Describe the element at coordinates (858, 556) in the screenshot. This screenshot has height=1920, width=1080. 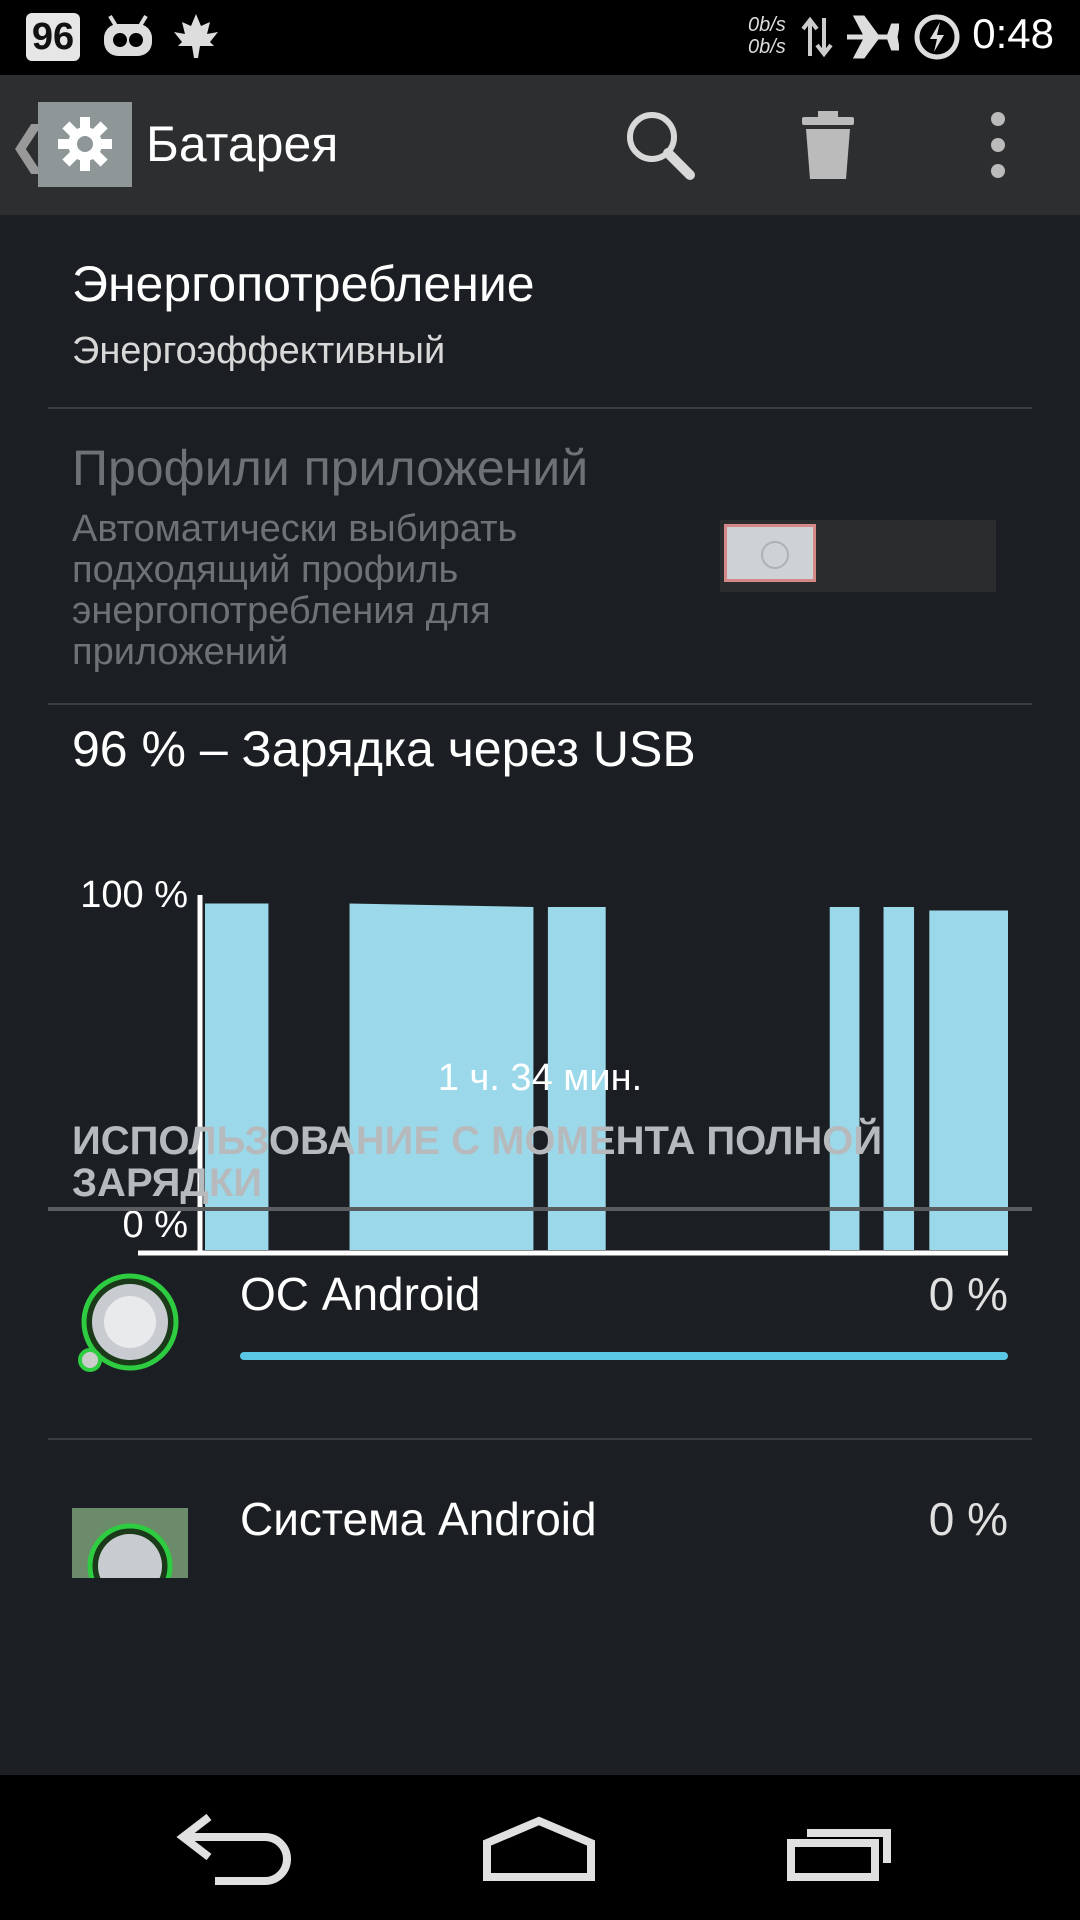
I see `app-profiles-toggle` at that location.